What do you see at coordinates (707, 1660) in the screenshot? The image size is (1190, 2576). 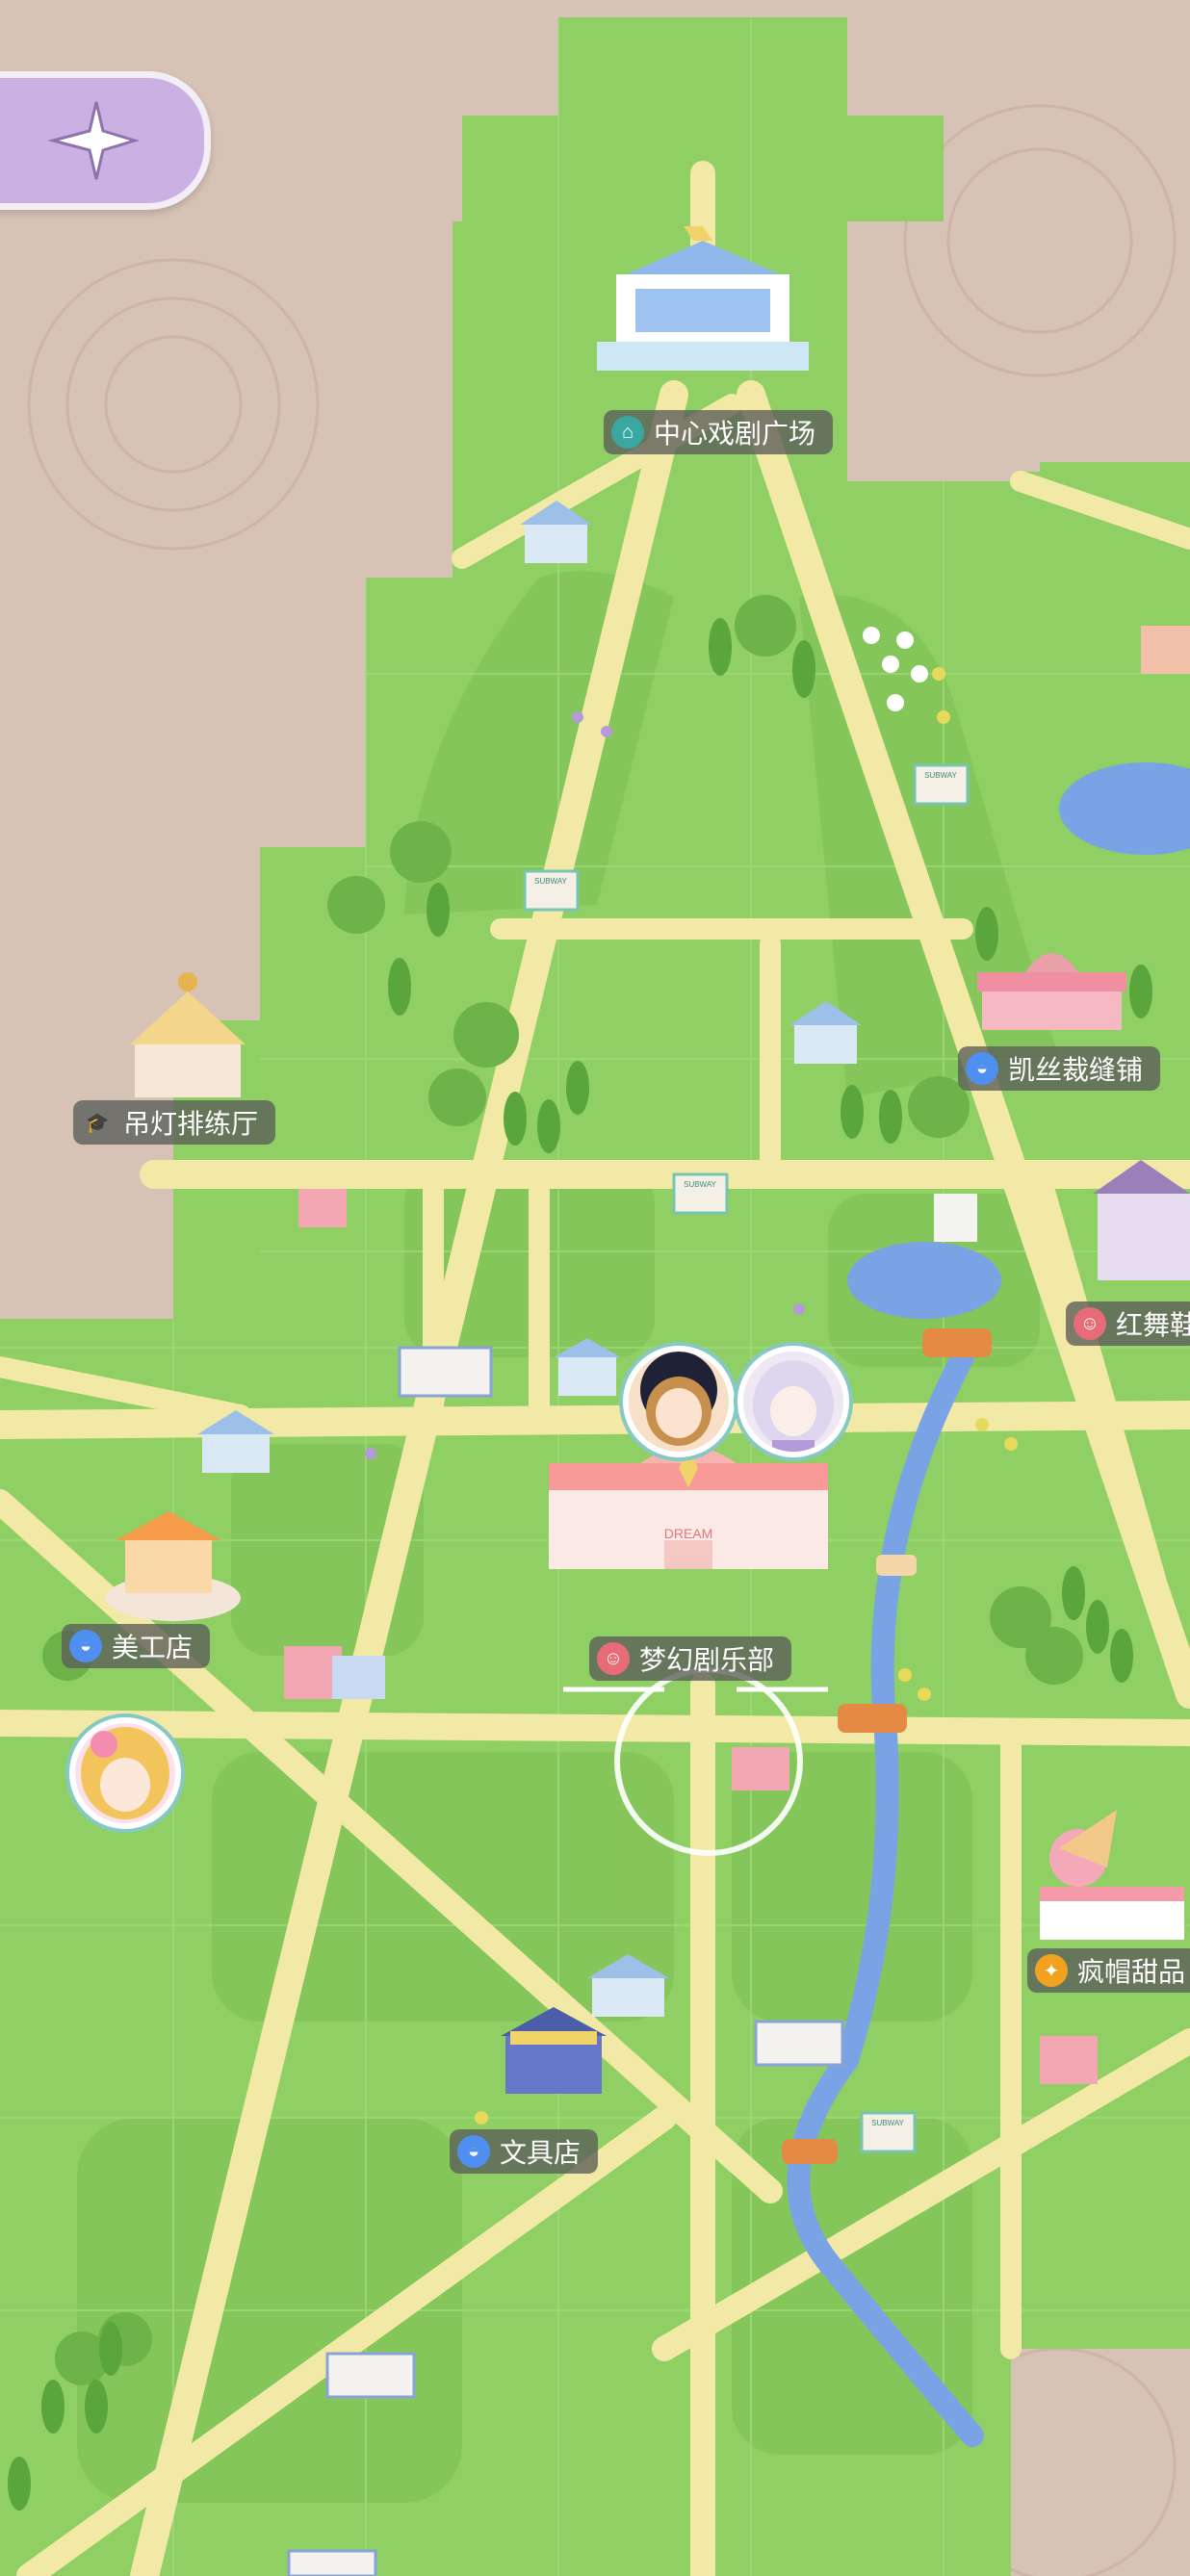 I see `location-name: 梦幻剧乐部` at bounding box center [707, 1660].